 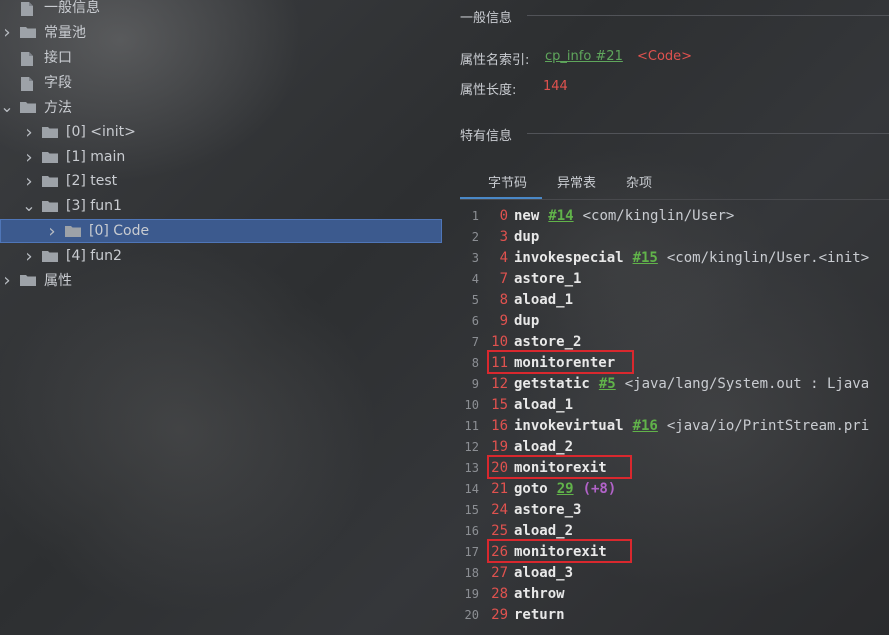 I want to click on jump-offset: (+8), so click(x=599, y=488).